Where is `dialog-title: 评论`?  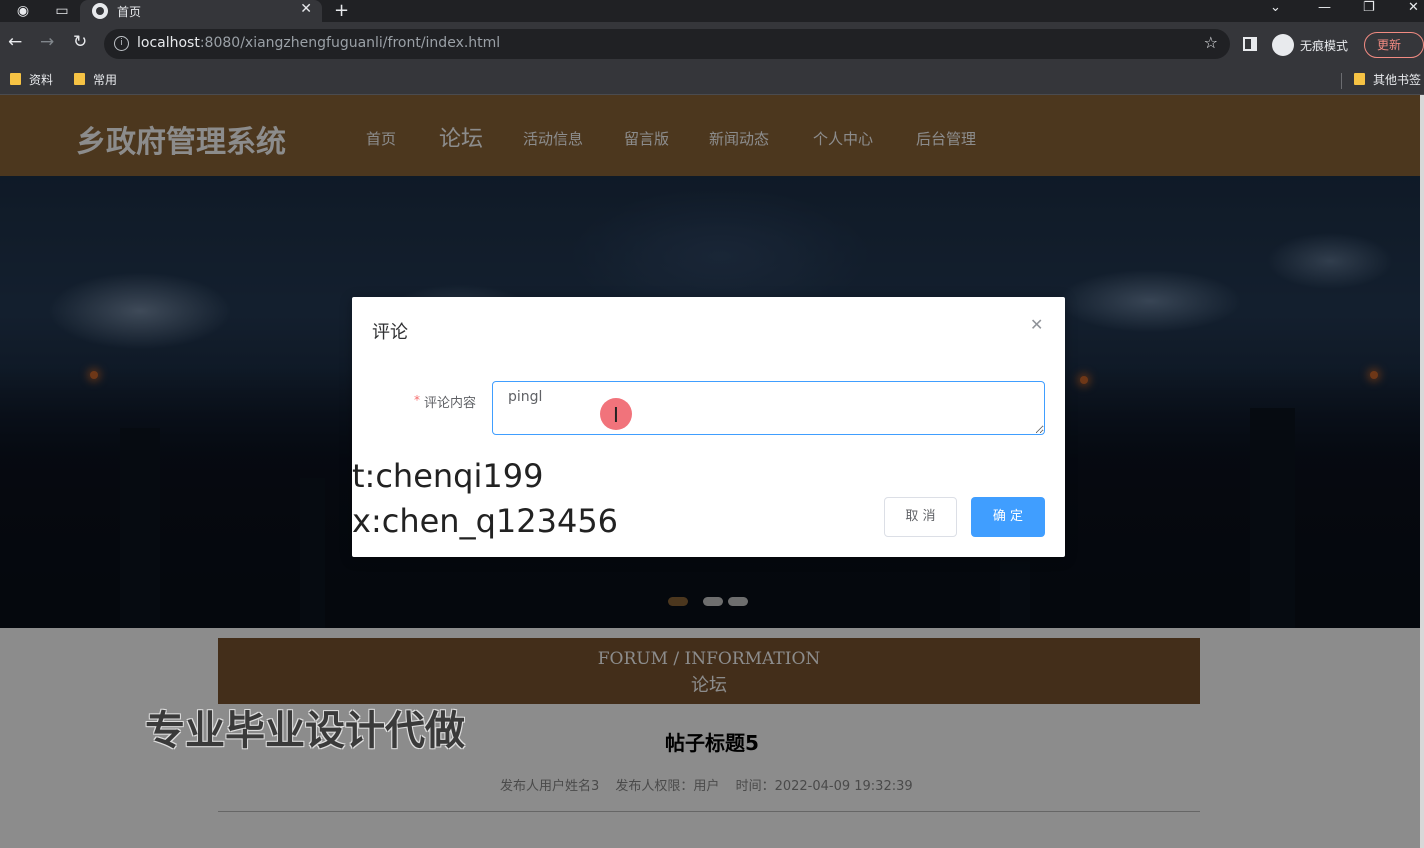 dialog-title: 评论 is located at coordinates (390, 332).